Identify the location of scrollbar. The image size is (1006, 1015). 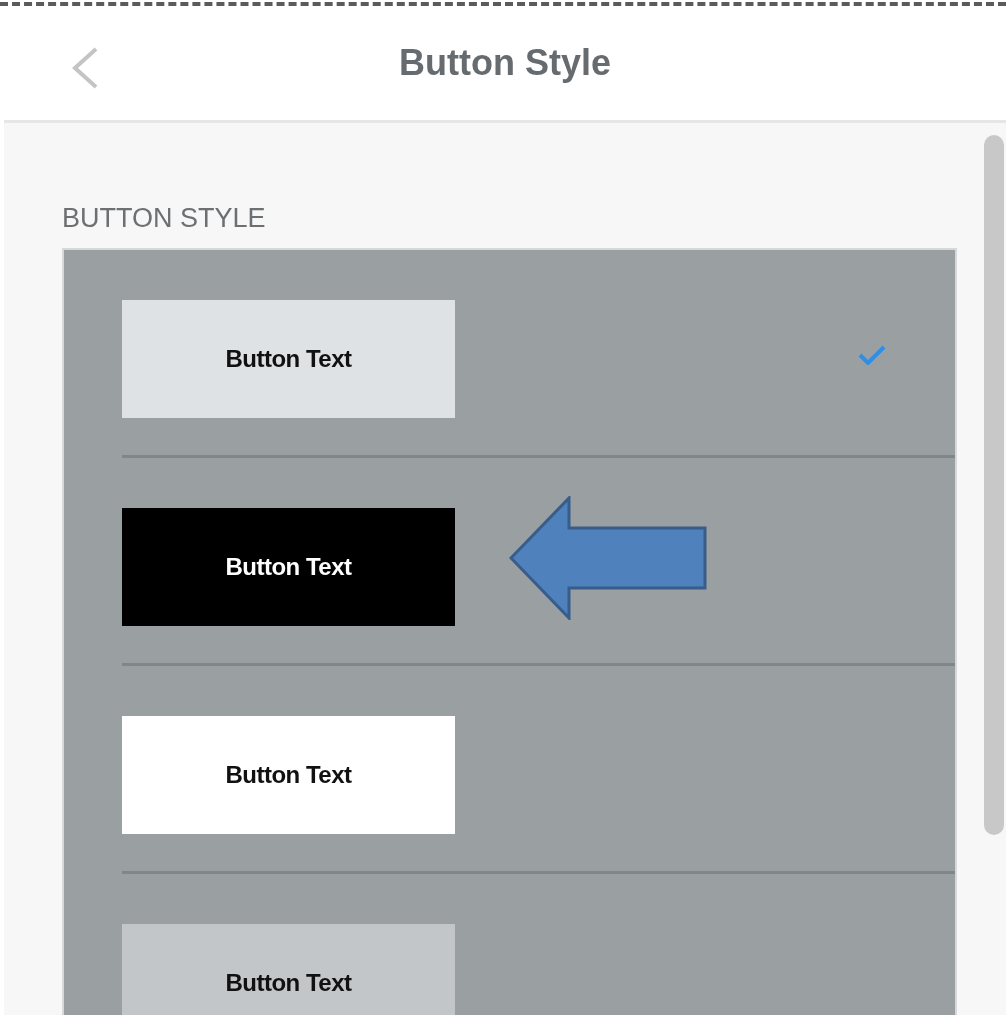
(994, 485).